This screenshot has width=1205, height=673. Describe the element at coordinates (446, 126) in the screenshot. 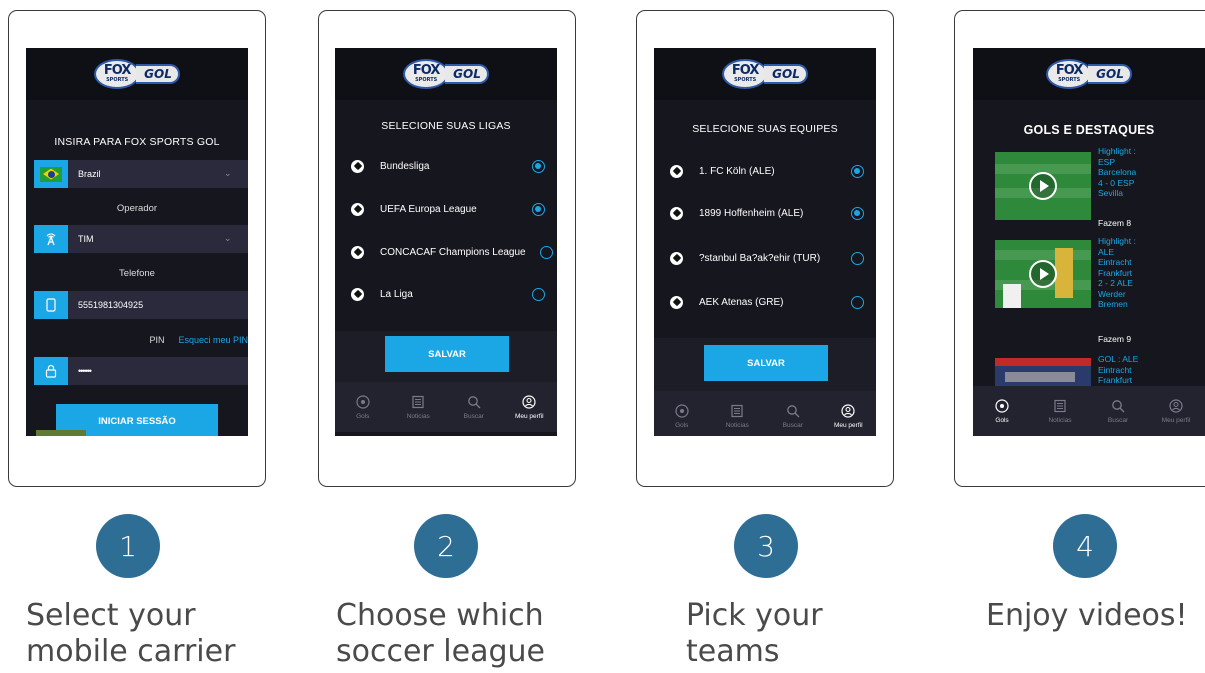

I see `screen-title: SELECIONE SUAS LIGAS` at that location.